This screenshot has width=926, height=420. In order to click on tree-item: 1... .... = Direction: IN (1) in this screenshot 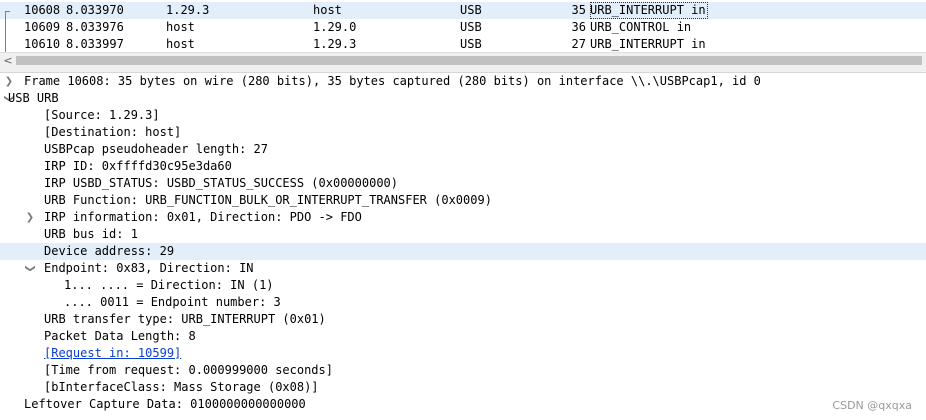, I will do `click(463, 285)`.